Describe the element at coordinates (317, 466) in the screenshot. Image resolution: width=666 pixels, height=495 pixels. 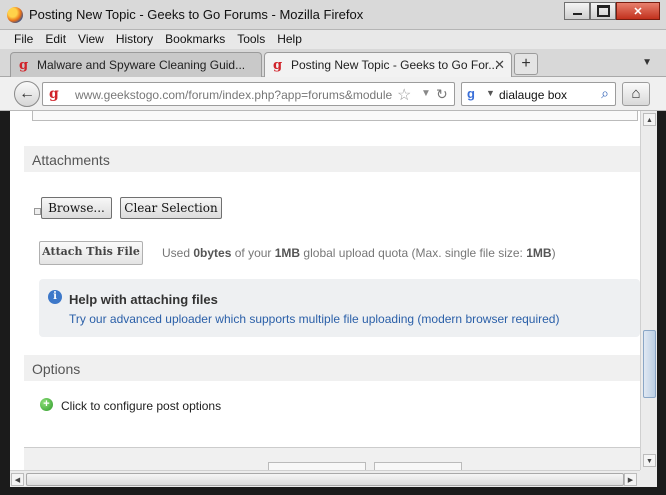
I see `submit-button-stub` at that location.